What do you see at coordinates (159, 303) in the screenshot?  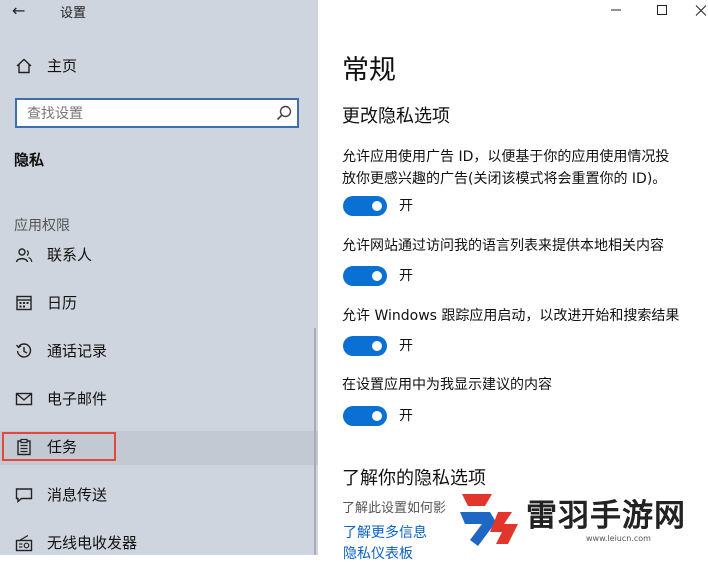 I see `sidebar-item-calendar: 日历` at bounding box center [159, 303].